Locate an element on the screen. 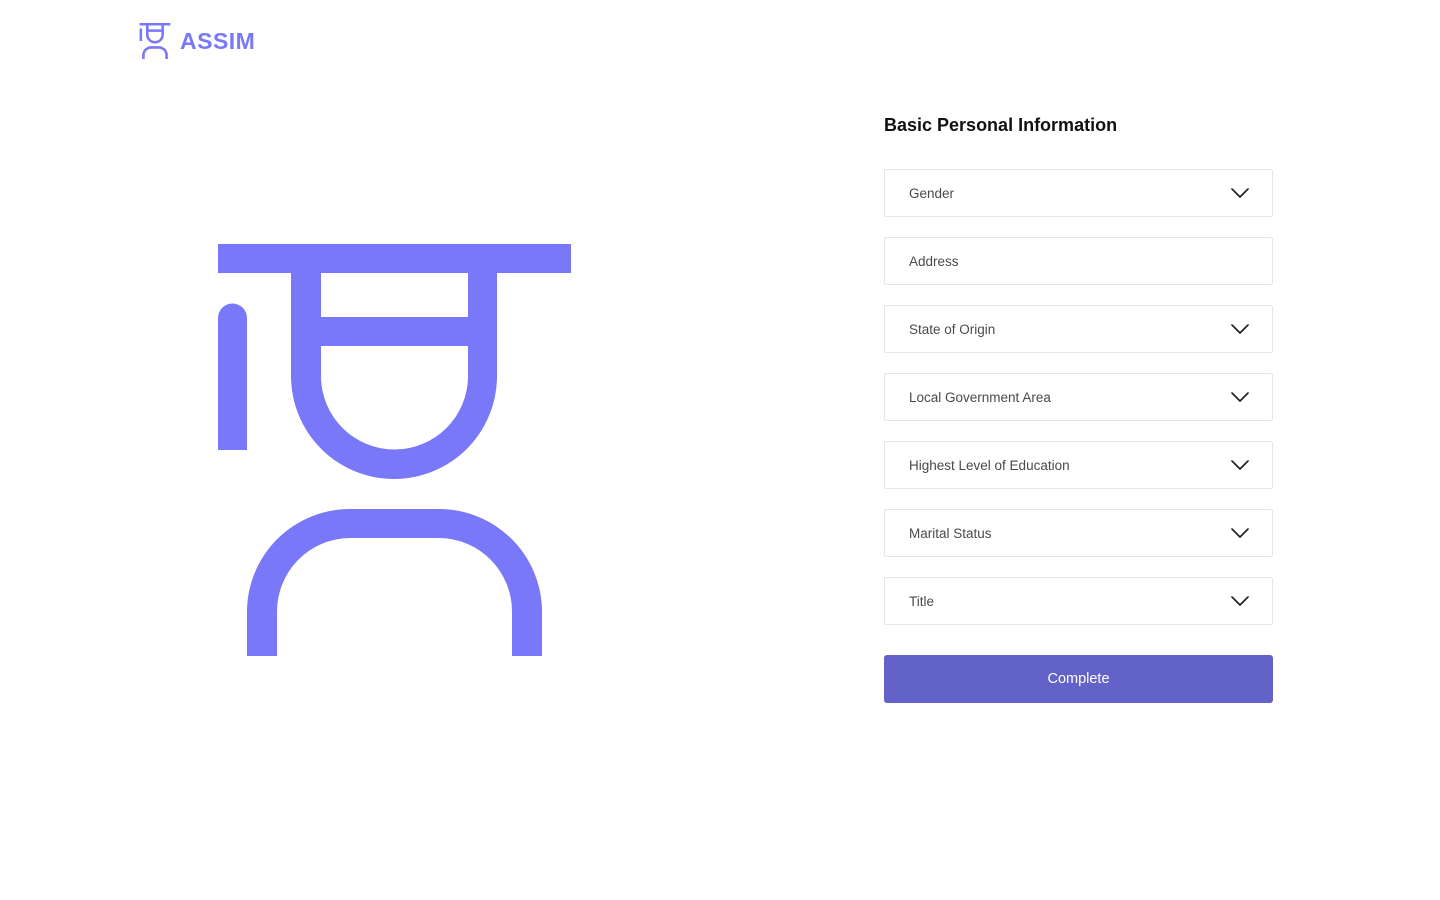 The width and height of the screenshot is (1440, 900). state-of-origin-select: State of Origin is located at coordinates (1078, 329).